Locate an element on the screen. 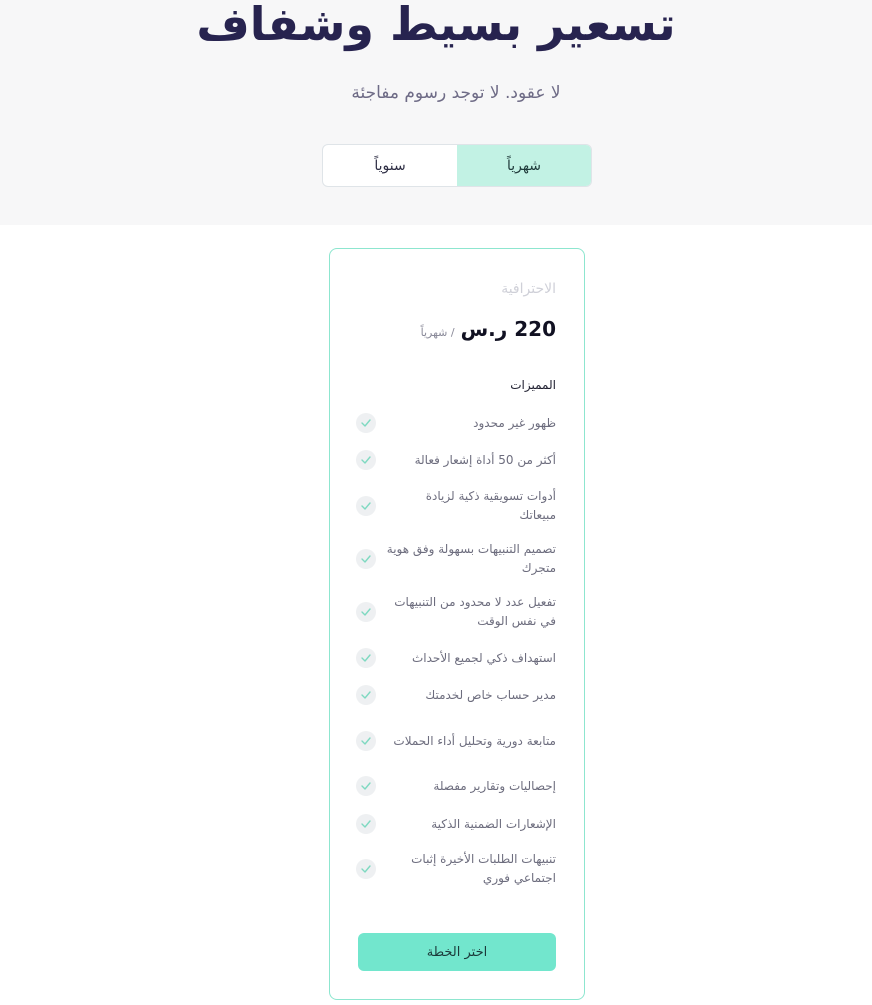 Image resolution: width=872 pixels, height=1005 pixels. feature-text: الإشعارات الضمنية الذكية is located at coordinates (493, 823).